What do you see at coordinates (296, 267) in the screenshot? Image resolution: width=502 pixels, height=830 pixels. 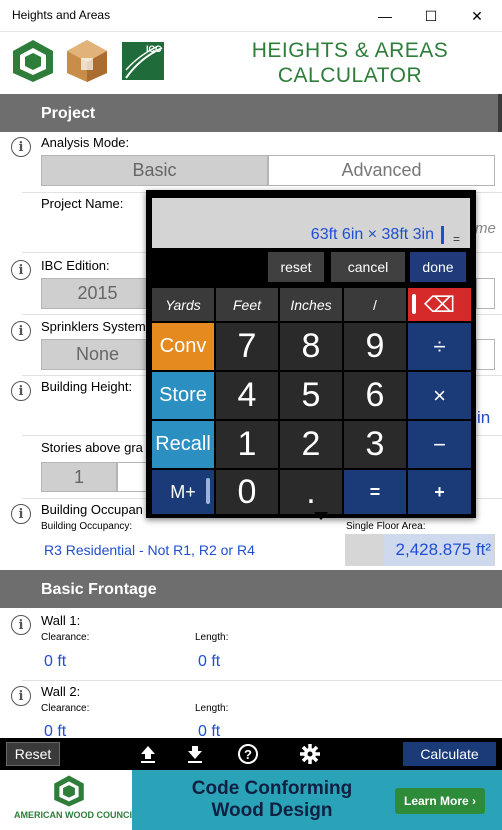 I see `calc-reset-button: reset` at bounding box center [296, 267].